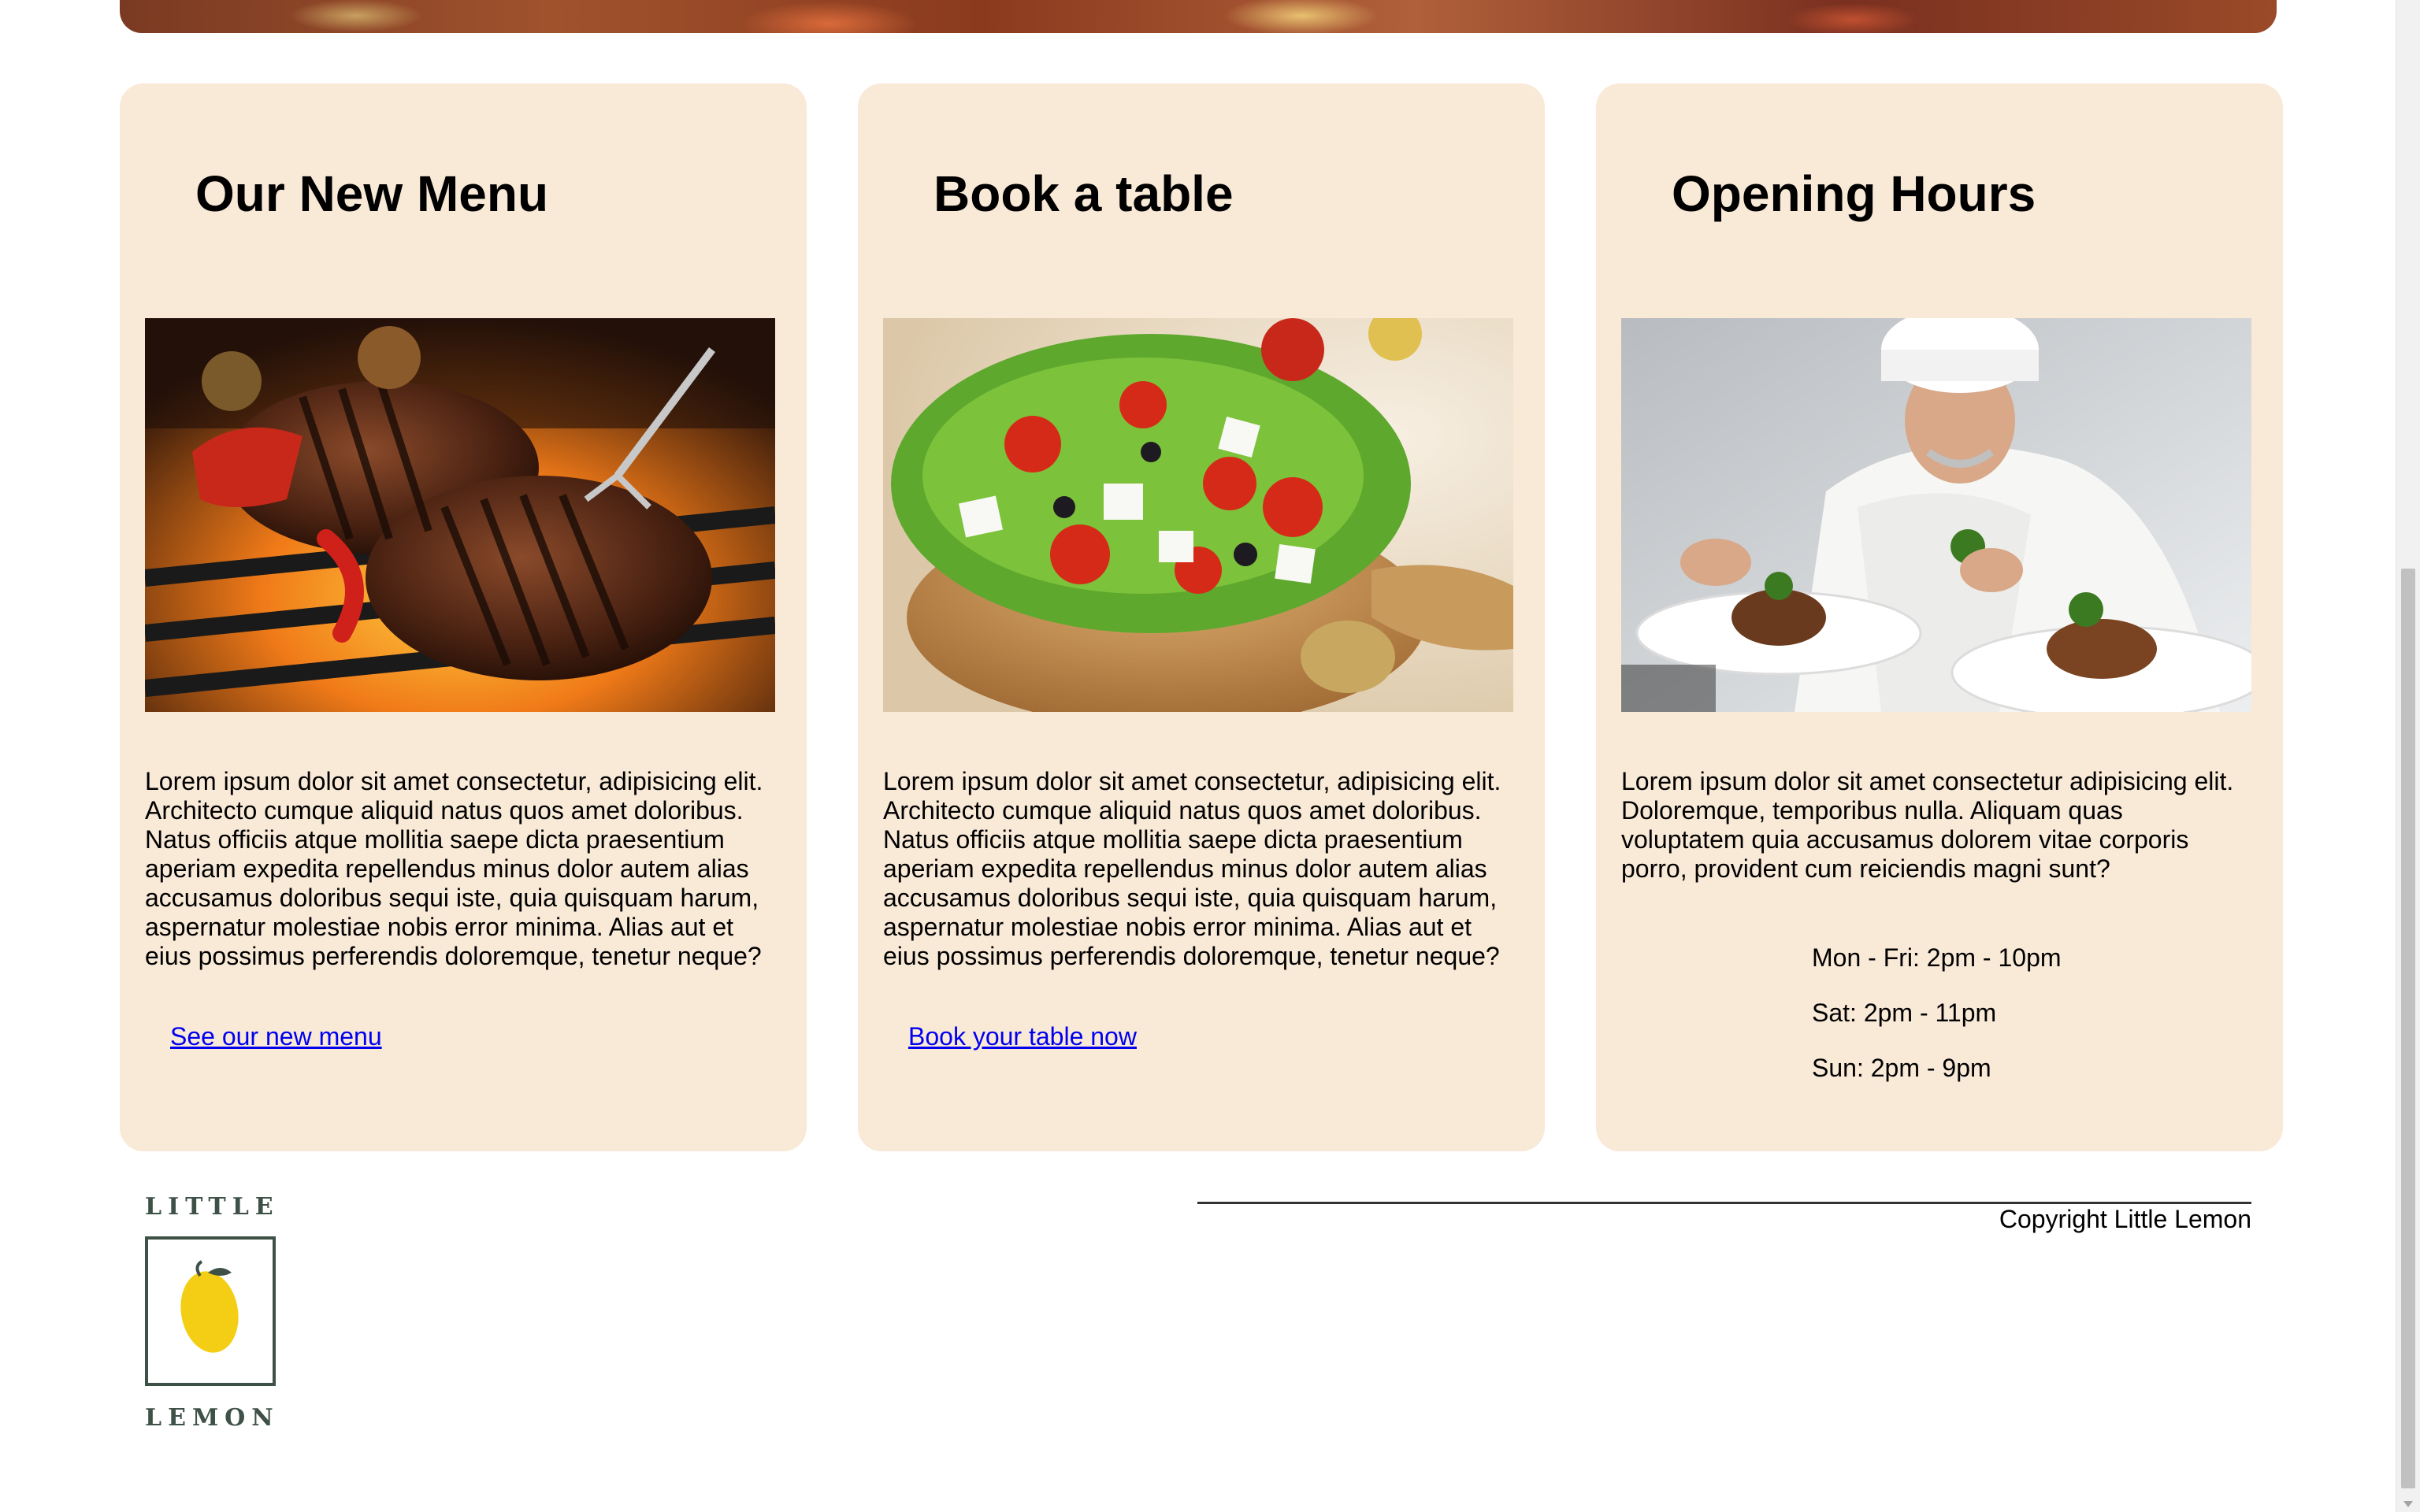 Image resolution: width=2420 pixels, height=1512 pixels. What do you see at coordinates (1937, 957) in the screenshot?
I see `hours-weekdays: Mon - Fri: 2pm - 10pm` at bounding box center [1937, 957].